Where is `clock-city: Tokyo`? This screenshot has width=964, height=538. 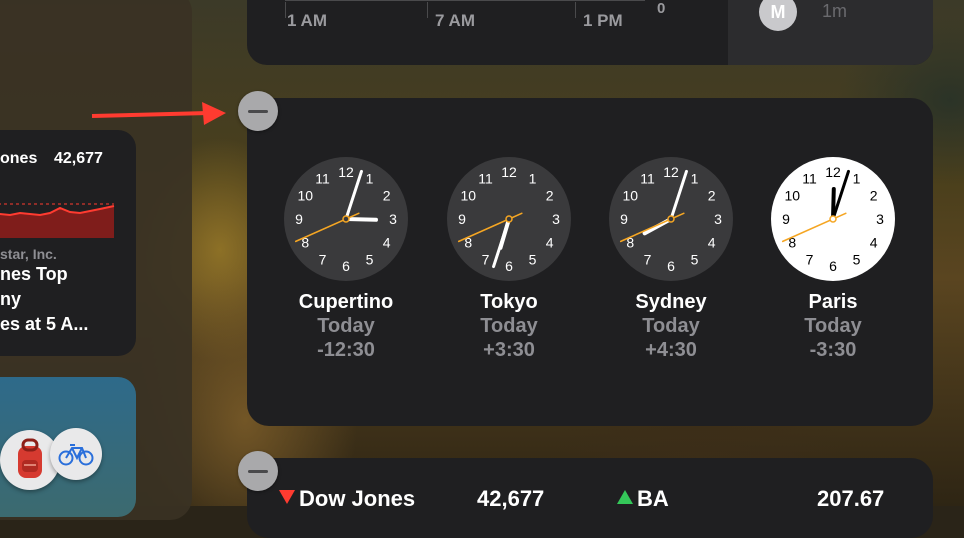
clock-city: Tokyo is located at coordinates (509, 302).